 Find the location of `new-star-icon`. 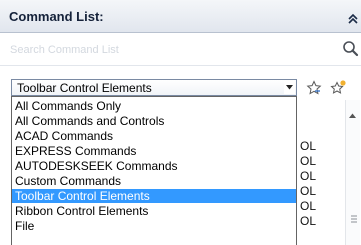

new-star-icon is located at coordinates (338, 88).